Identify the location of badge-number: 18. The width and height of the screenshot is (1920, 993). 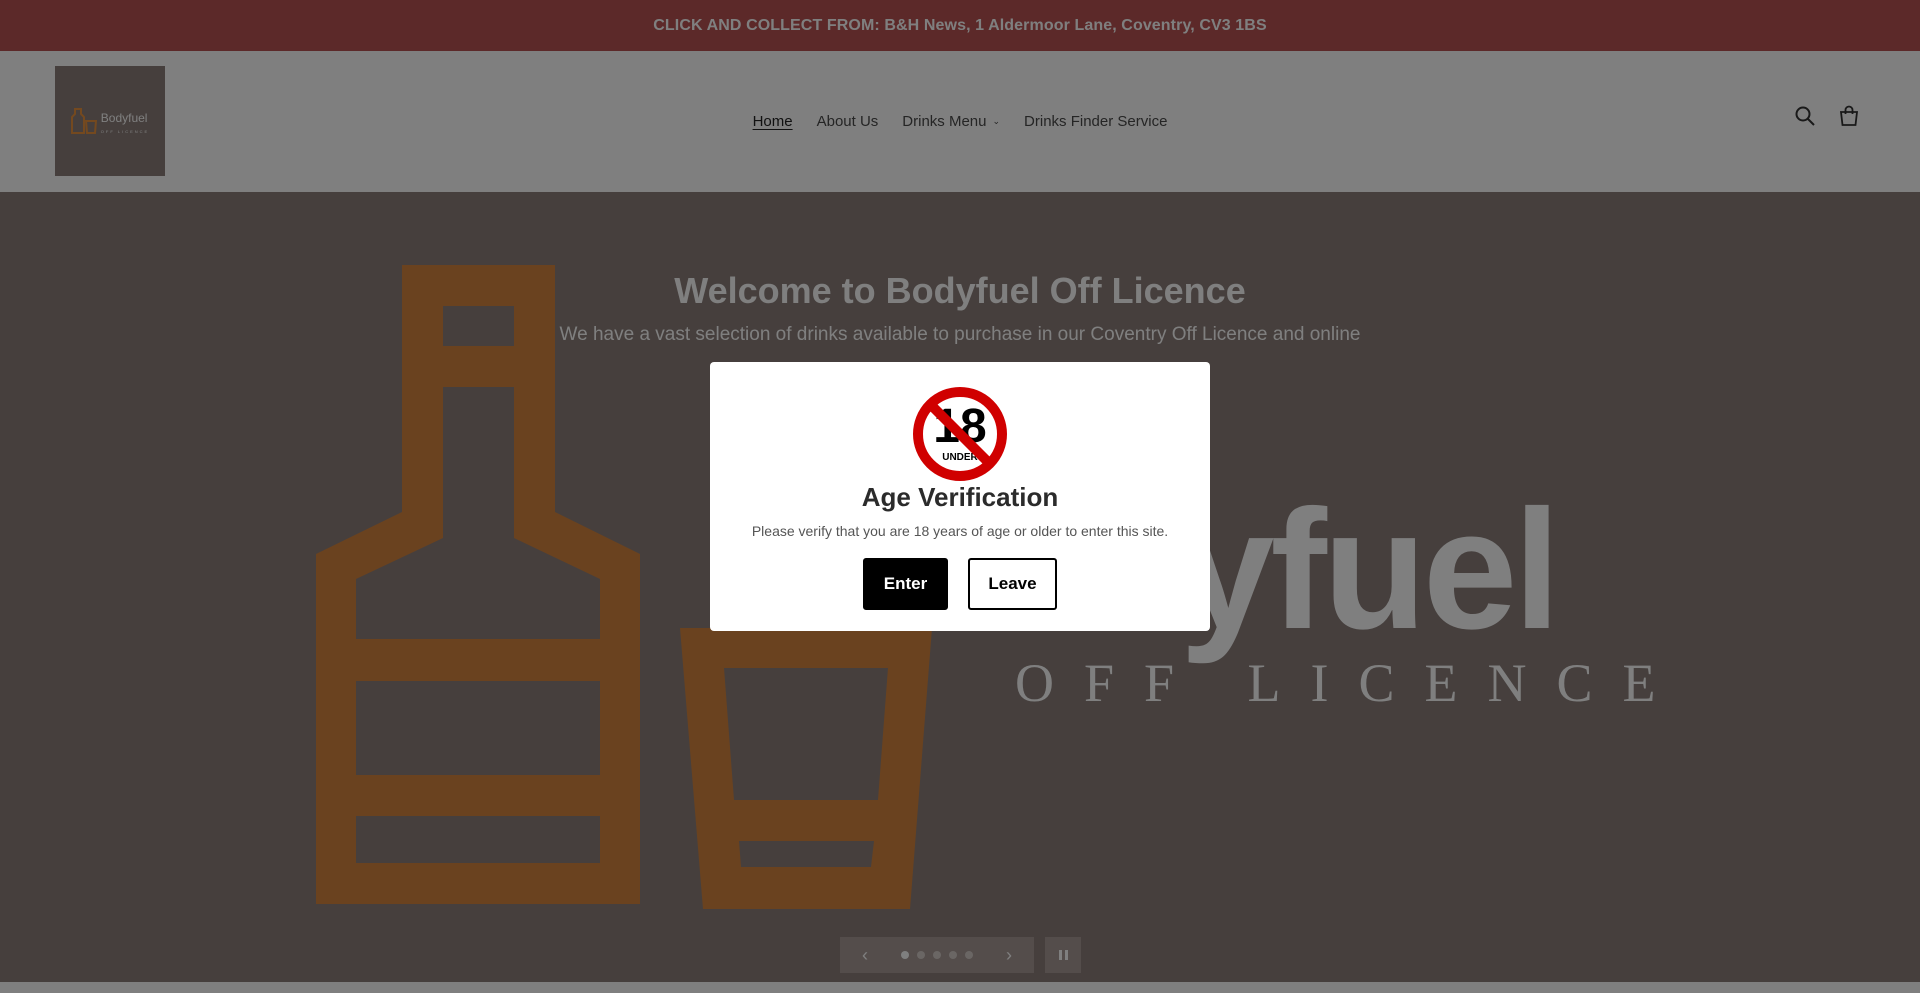
(959, 426).